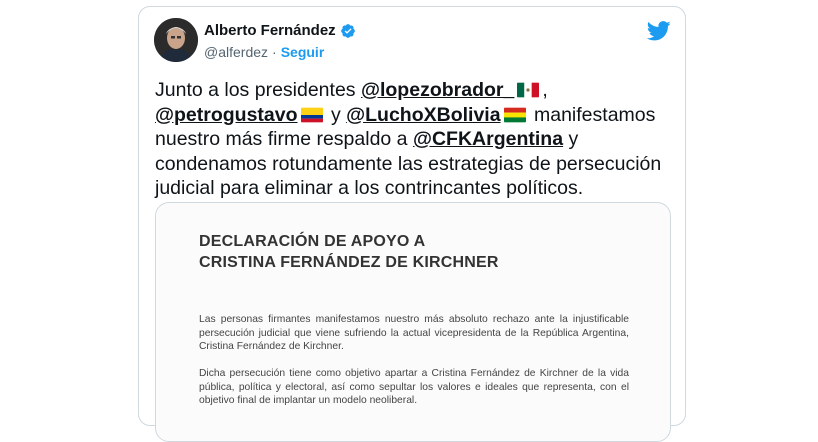 This screenshot has height=442, width=818. I want to click on mention-lopezobrador: @lopezobrador_, so click(437, 90).